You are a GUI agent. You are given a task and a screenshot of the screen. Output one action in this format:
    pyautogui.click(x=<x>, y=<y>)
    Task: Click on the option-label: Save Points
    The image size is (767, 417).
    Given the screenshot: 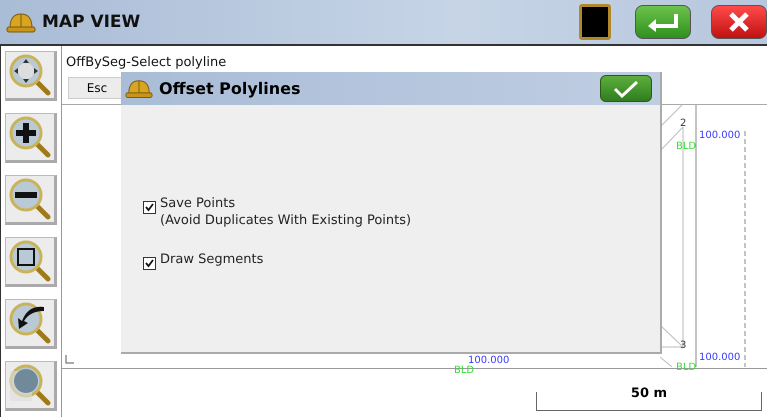 What is the action you would take?
    pyautogui.click(x=198, y=203)
    